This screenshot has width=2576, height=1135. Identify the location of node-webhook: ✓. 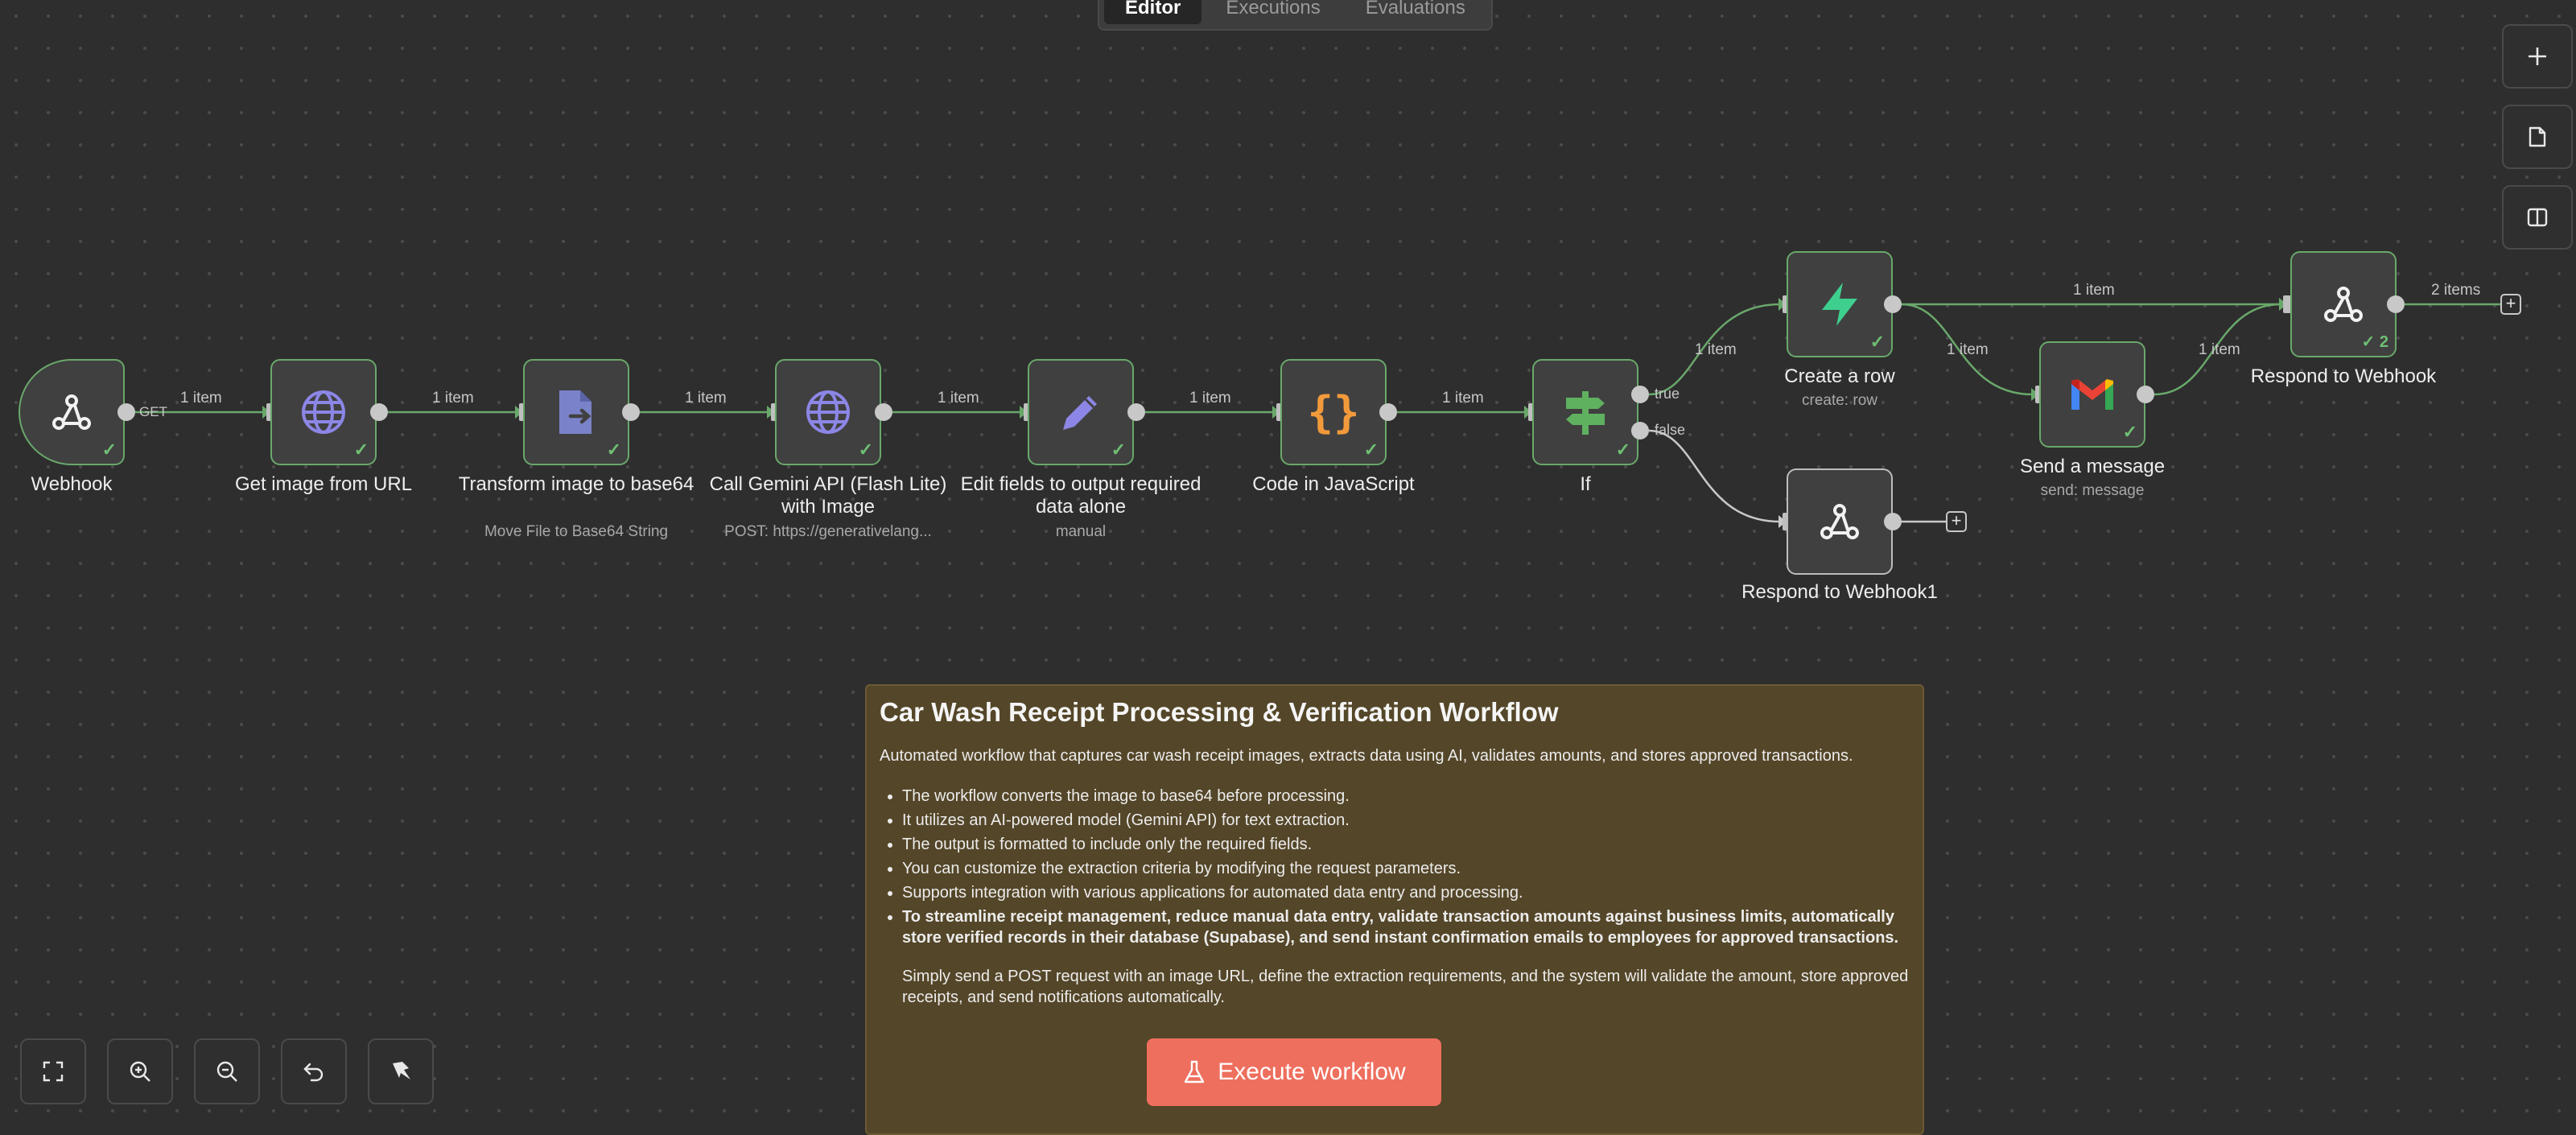
(72, 412).